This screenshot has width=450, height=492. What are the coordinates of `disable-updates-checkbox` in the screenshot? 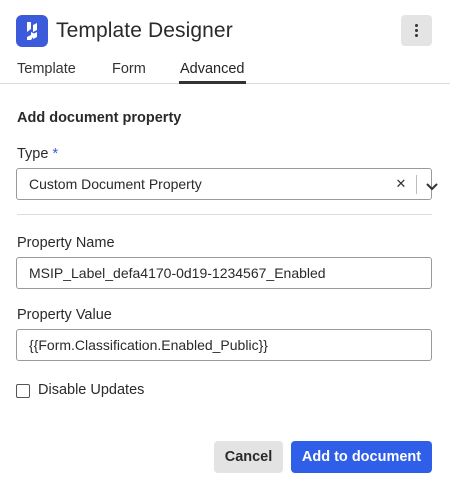 It's located at (23, 391).